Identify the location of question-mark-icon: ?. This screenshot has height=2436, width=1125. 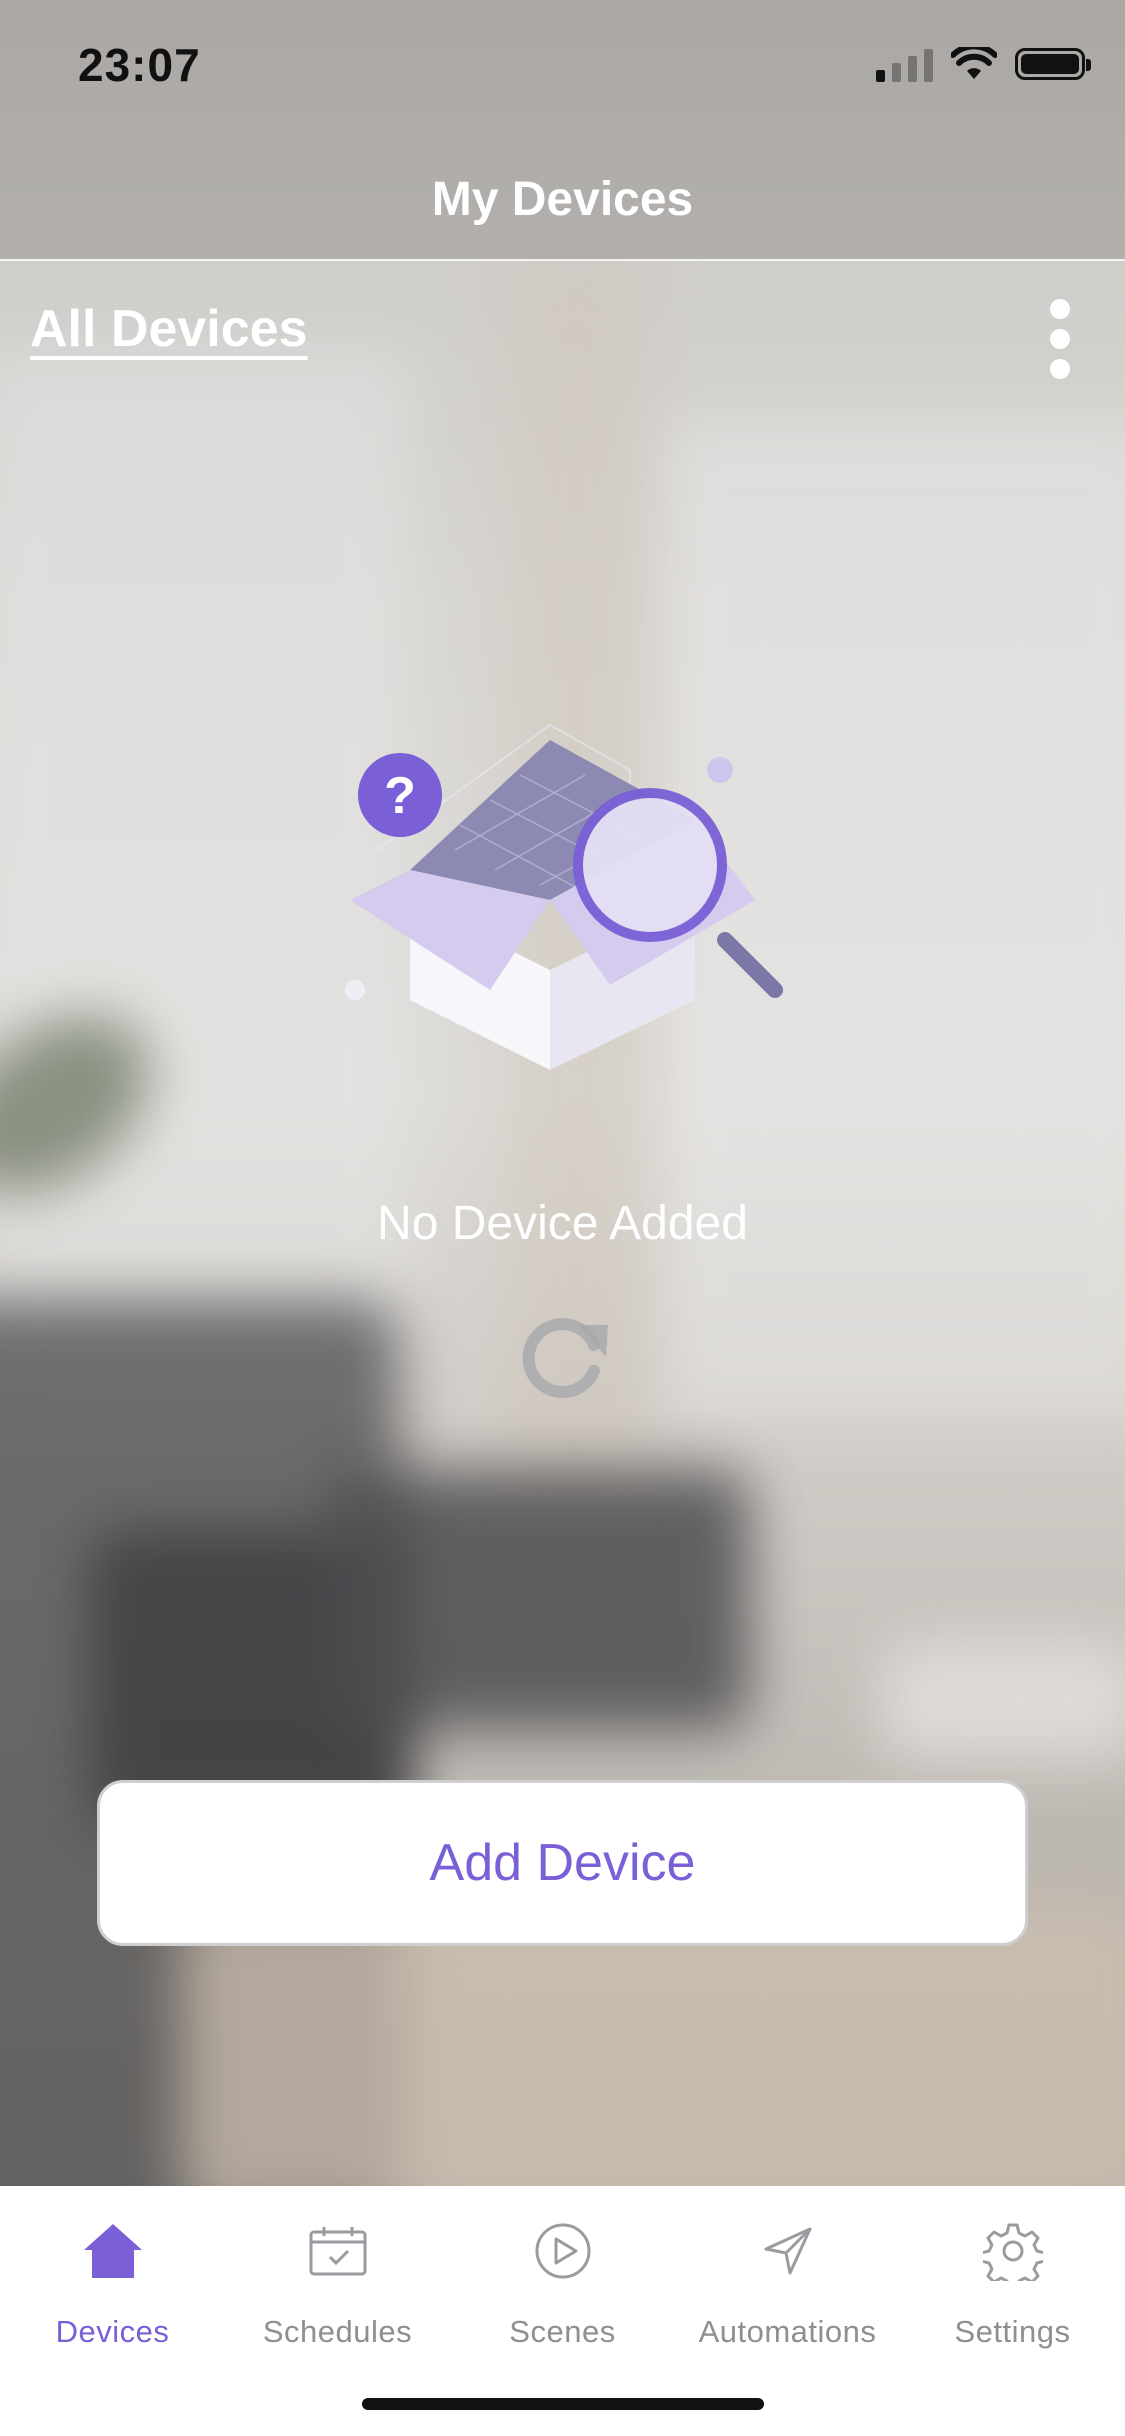
(400, 796).